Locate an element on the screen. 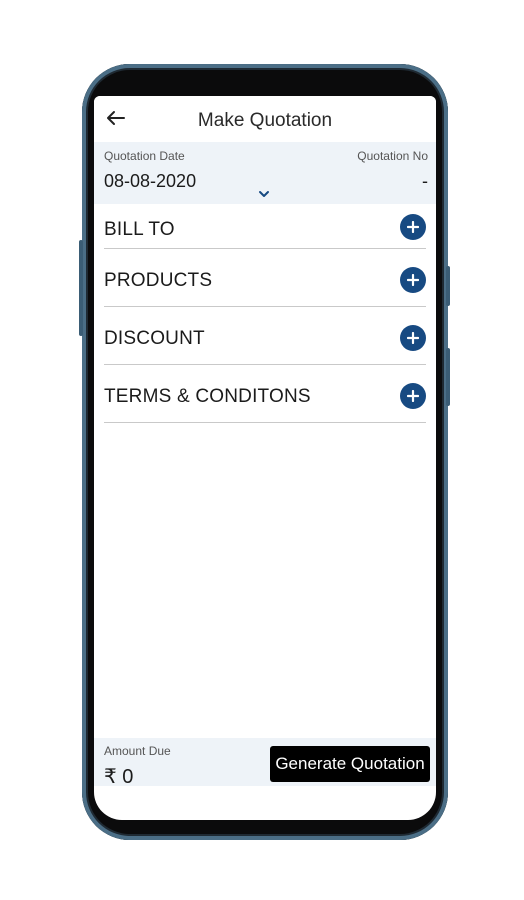 The height and width of the screenshot is (900, 524). section-label: TERMS & CONDITONS is located at coordinates (207, 396).